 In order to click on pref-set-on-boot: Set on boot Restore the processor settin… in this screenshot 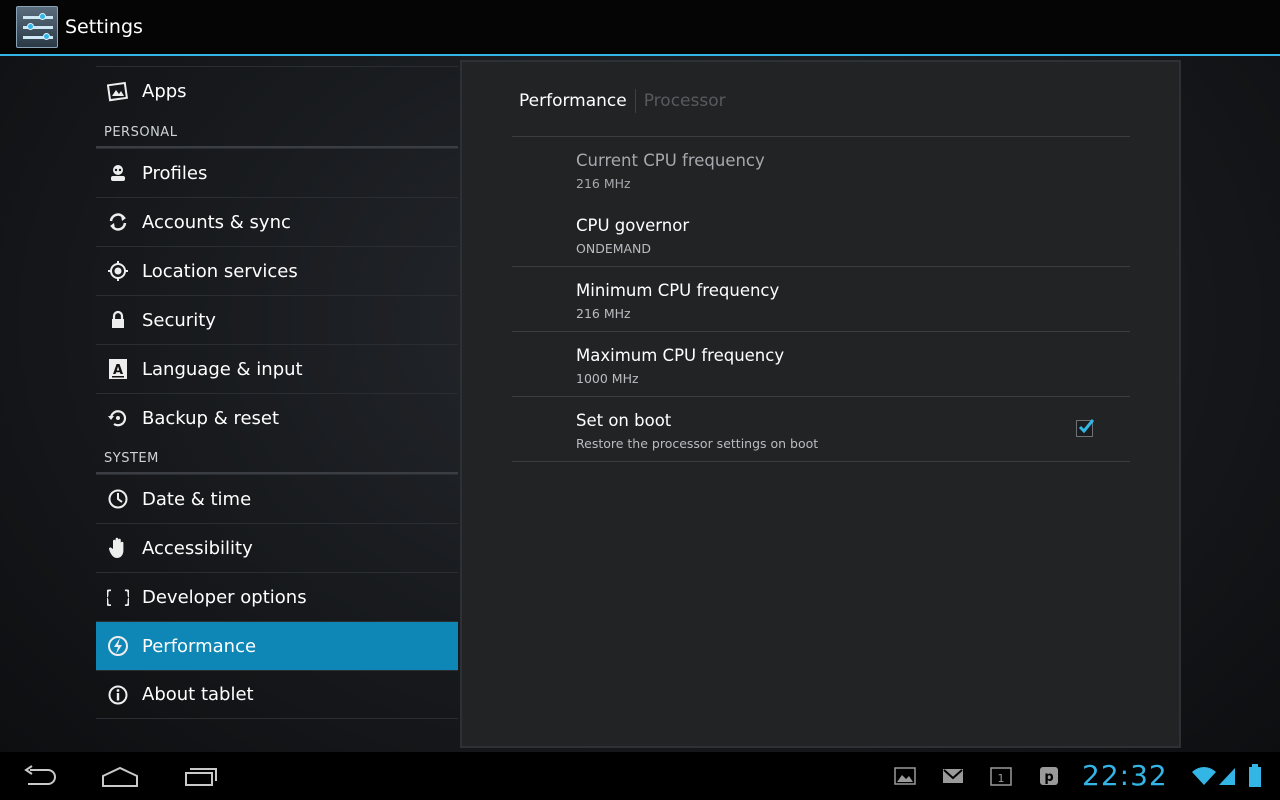, I will do `click(821, 429)`.